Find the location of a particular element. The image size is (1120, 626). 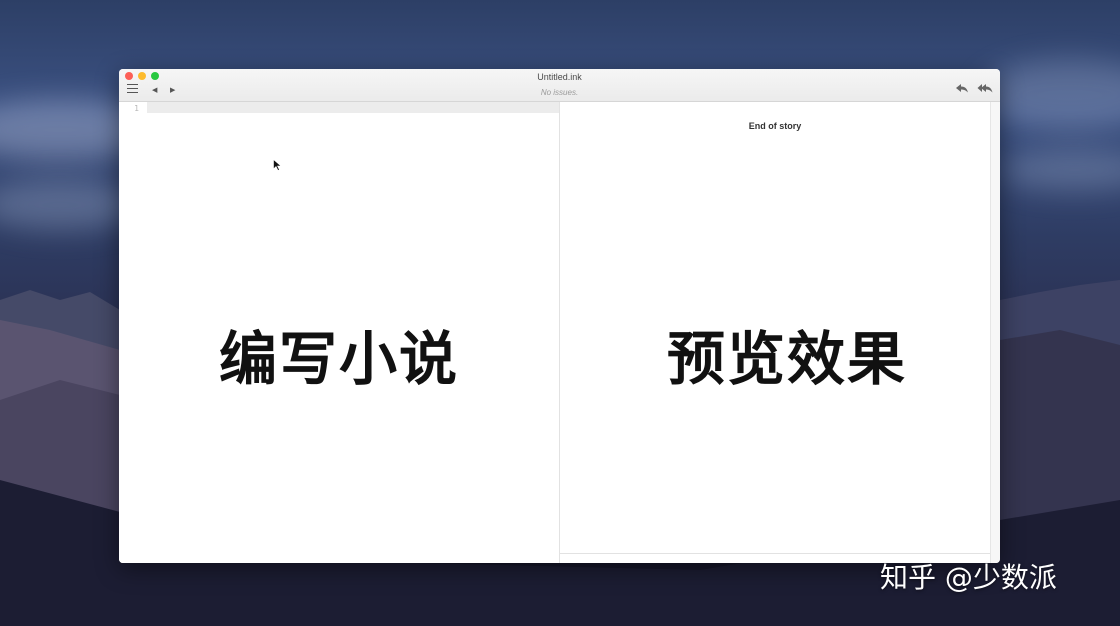

line-number: 1 is located at coordinates (136, 108).